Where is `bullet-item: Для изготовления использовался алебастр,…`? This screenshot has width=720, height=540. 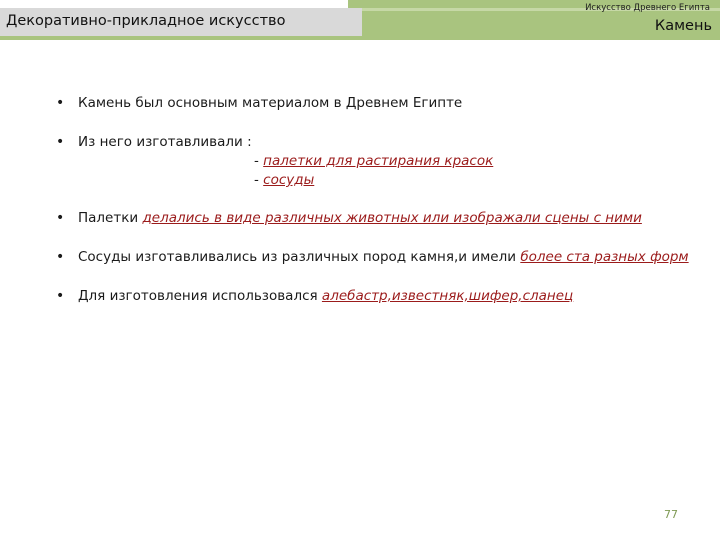
bullet-item: Для изготовления использовался алебастр,… is located at coordinates (376, 296).